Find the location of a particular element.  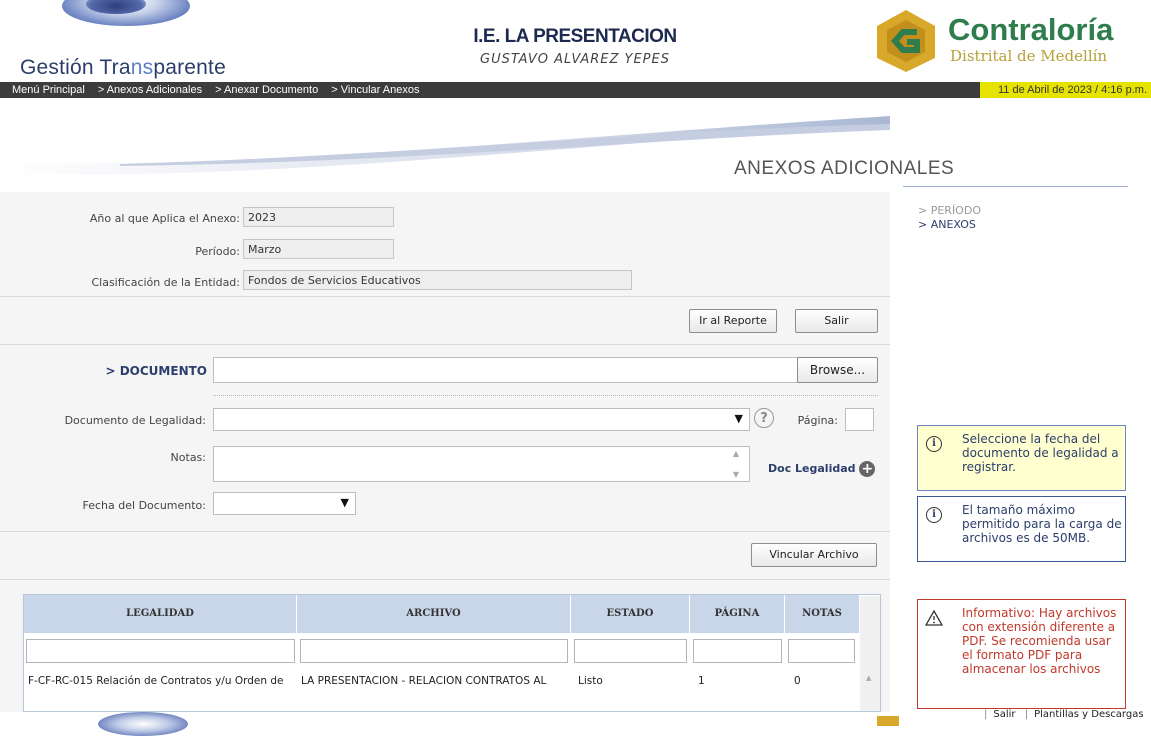

footer-links: | Salir | Plantillas y Descargas is located at coordinates (1064, 714).